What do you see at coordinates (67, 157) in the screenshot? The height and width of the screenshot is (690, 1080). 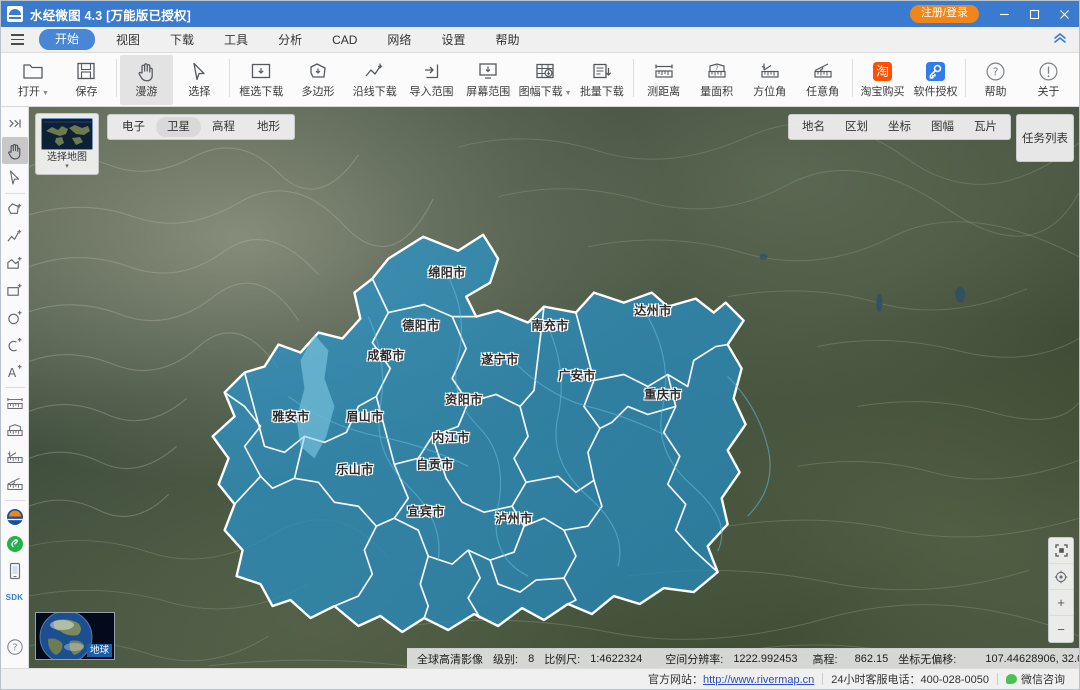 I see `basemap-selector-label: 选择地图` at bounding box center [67, 157].